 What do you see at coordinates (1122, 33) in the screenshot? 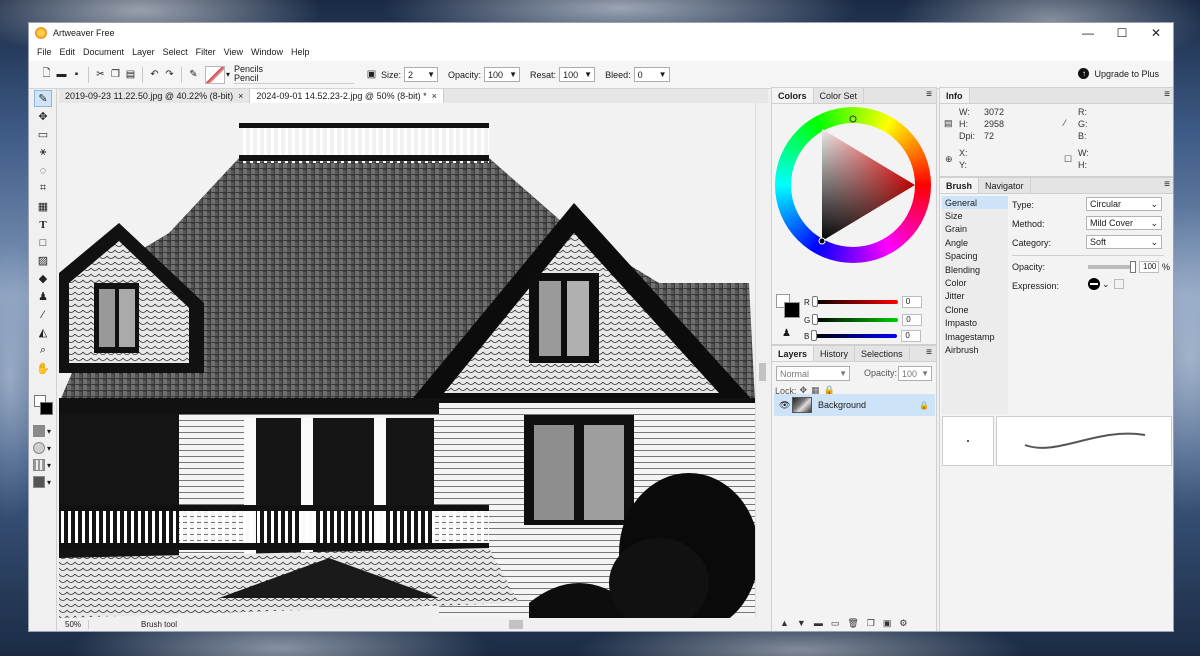
I see `maximize-button: ☐` at bounding box center [1122, 33].